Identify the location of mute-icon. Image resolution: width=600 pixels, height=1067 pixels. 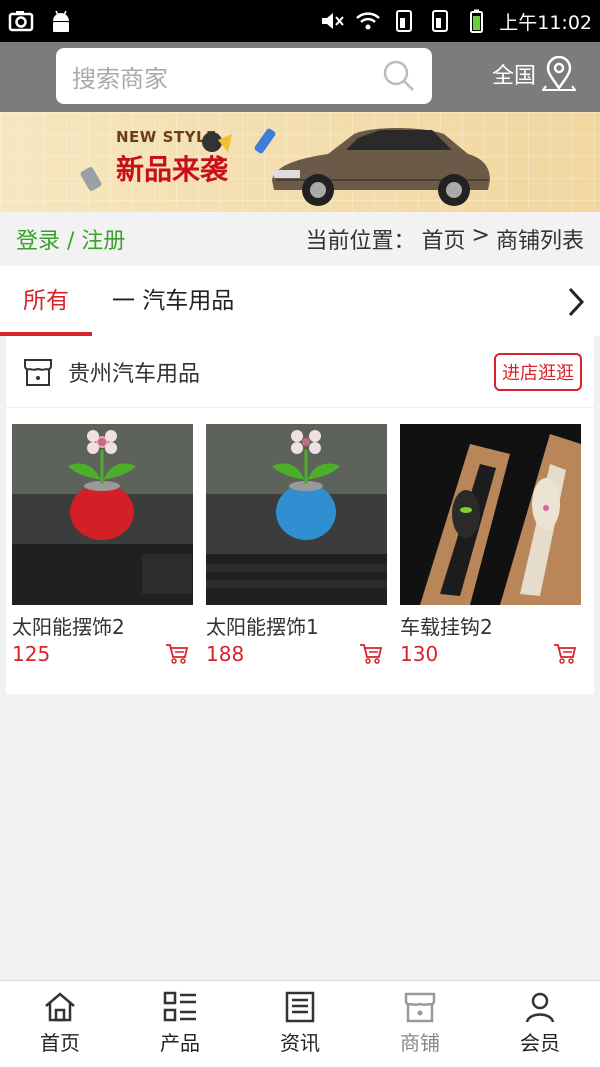
(333, 21).